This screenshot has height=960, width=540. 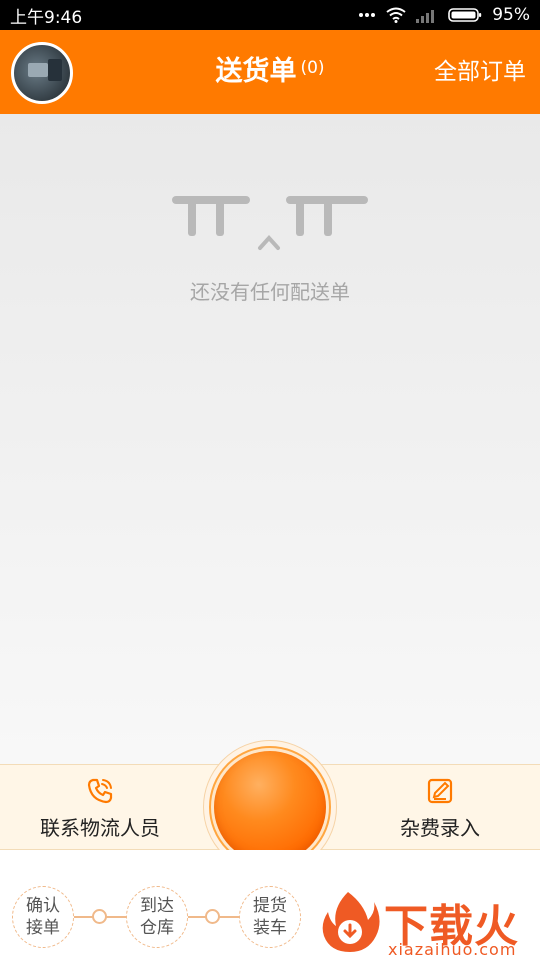 I want to click on step-progress-bar: 确认 接单 到达 仓库 提货 装车 下载火 xiazaihuo.com, so click(x=270, y=905).